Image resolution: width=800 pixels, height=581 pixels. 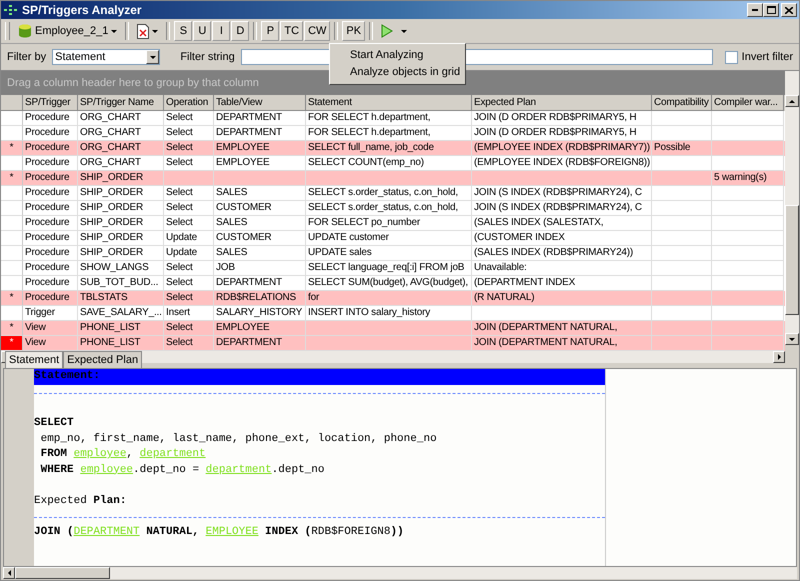 What do you see at coordinates (260, 103) in the screenshot?
I see `column-header: Table/View` at bounding box center [260, 103].